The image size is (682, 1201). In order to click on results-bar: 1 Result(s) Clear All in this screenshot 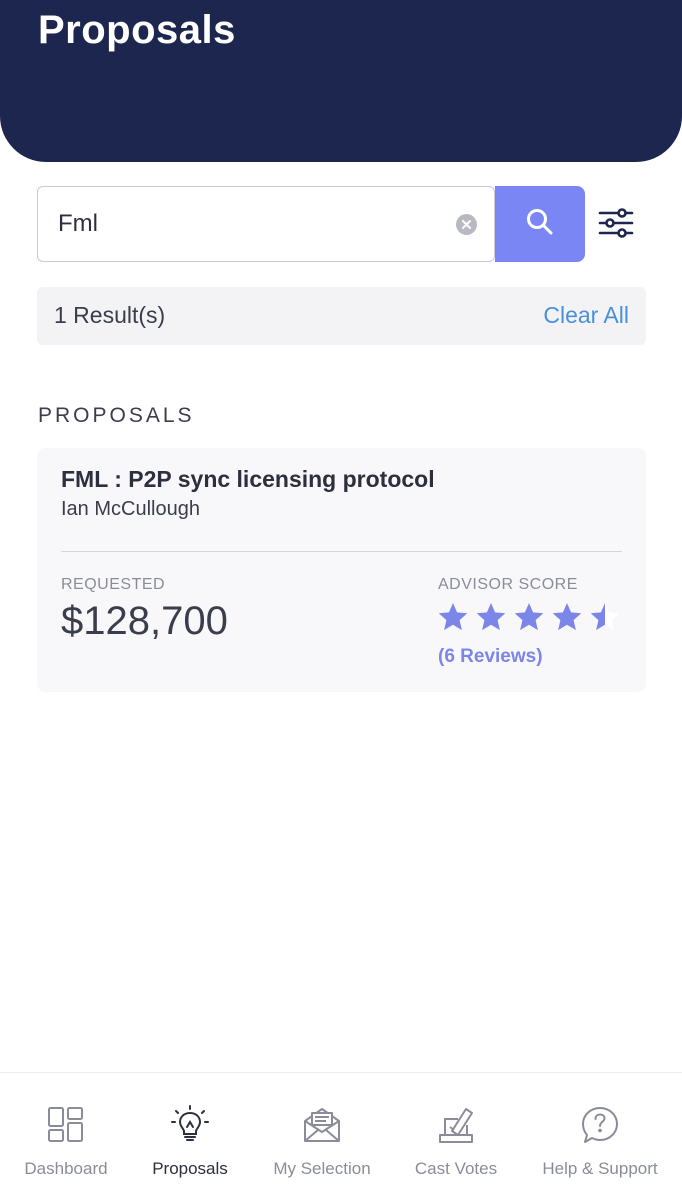, I will do `click(341, 316)`.